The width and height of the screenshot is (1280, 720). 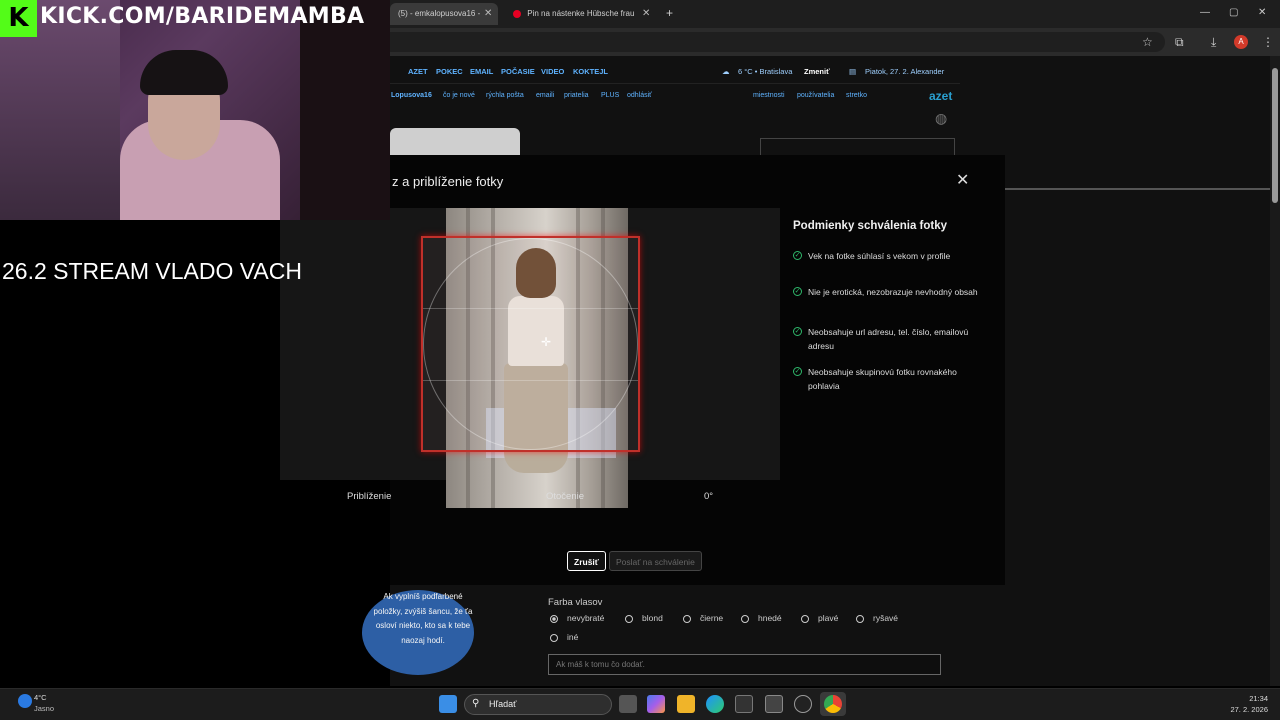 What do you see at coordinates (1268, 42) in the screenshot?
I see `menu-icon: ⋮` at bounding box center [1268, 42].